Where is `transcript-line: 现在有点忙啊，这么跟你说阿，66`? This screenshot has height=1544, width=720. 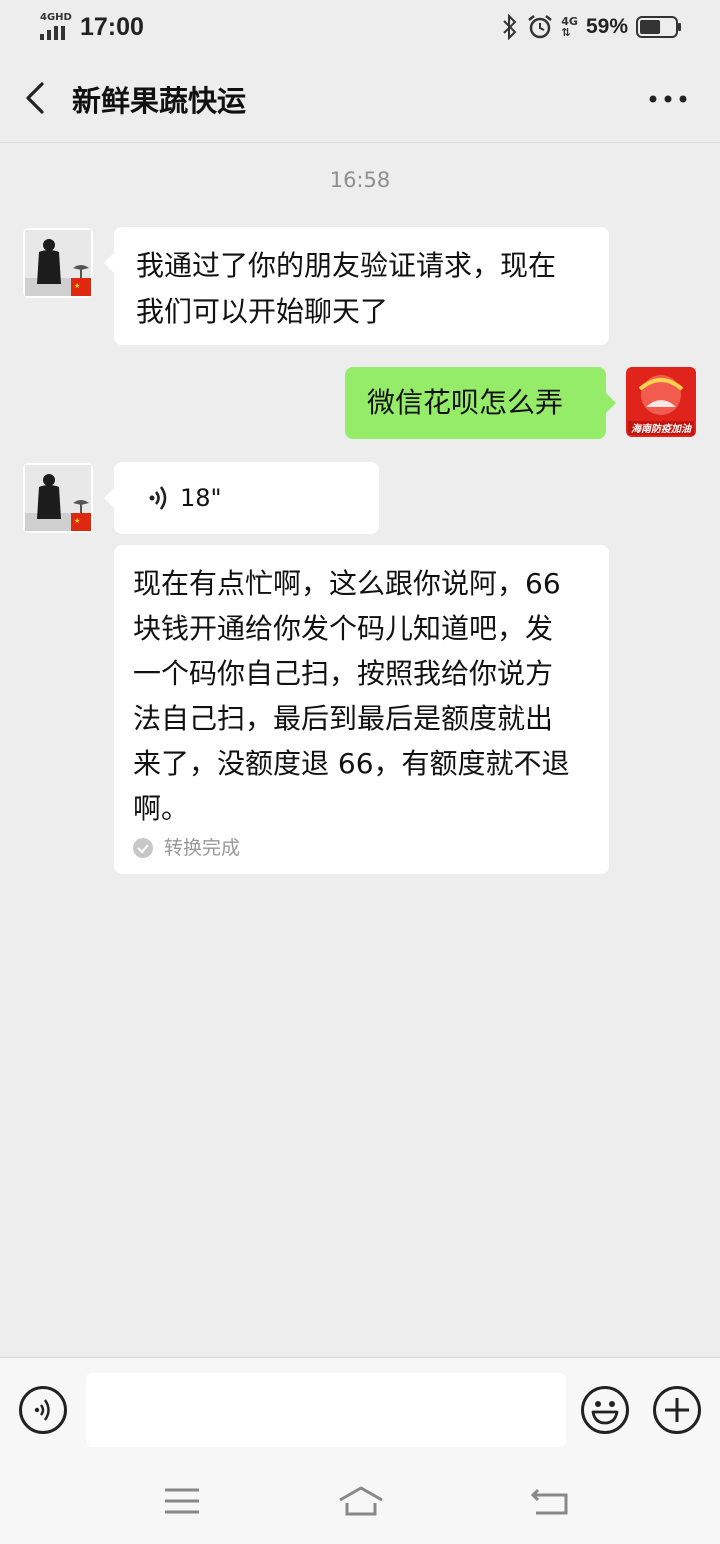 transcript-line: 现在有点忙啊，这么跟你说阿，66 is located at coordinates (347, 583).